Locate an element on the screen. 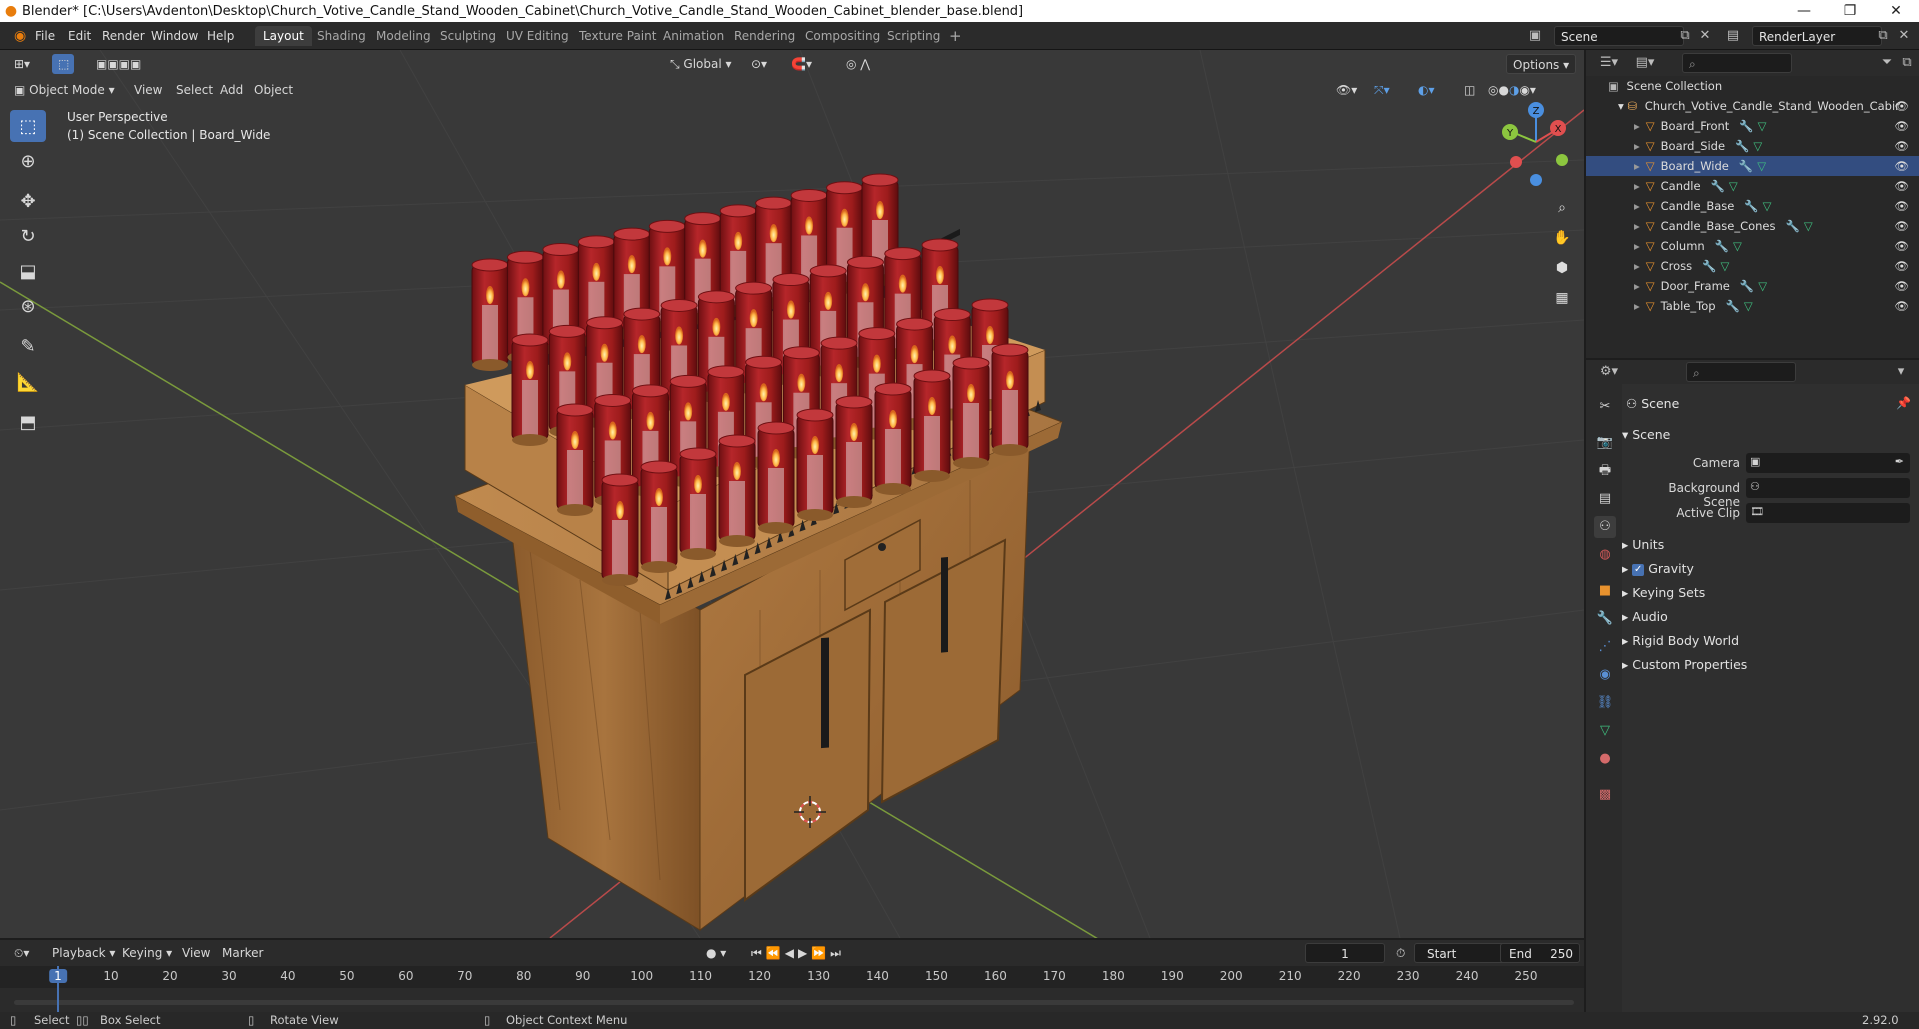 The image size is (1919, 1029). menu-timeline-view: View is located at coordinates (196, 953).